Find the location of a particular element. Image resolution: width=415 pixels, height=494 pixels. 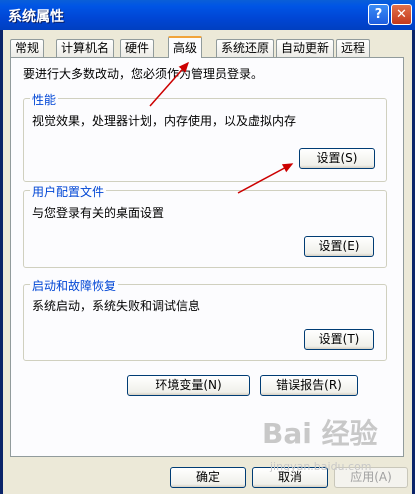

tab-automatic-updates: 自动更新 is located at coordinates (305, 48).